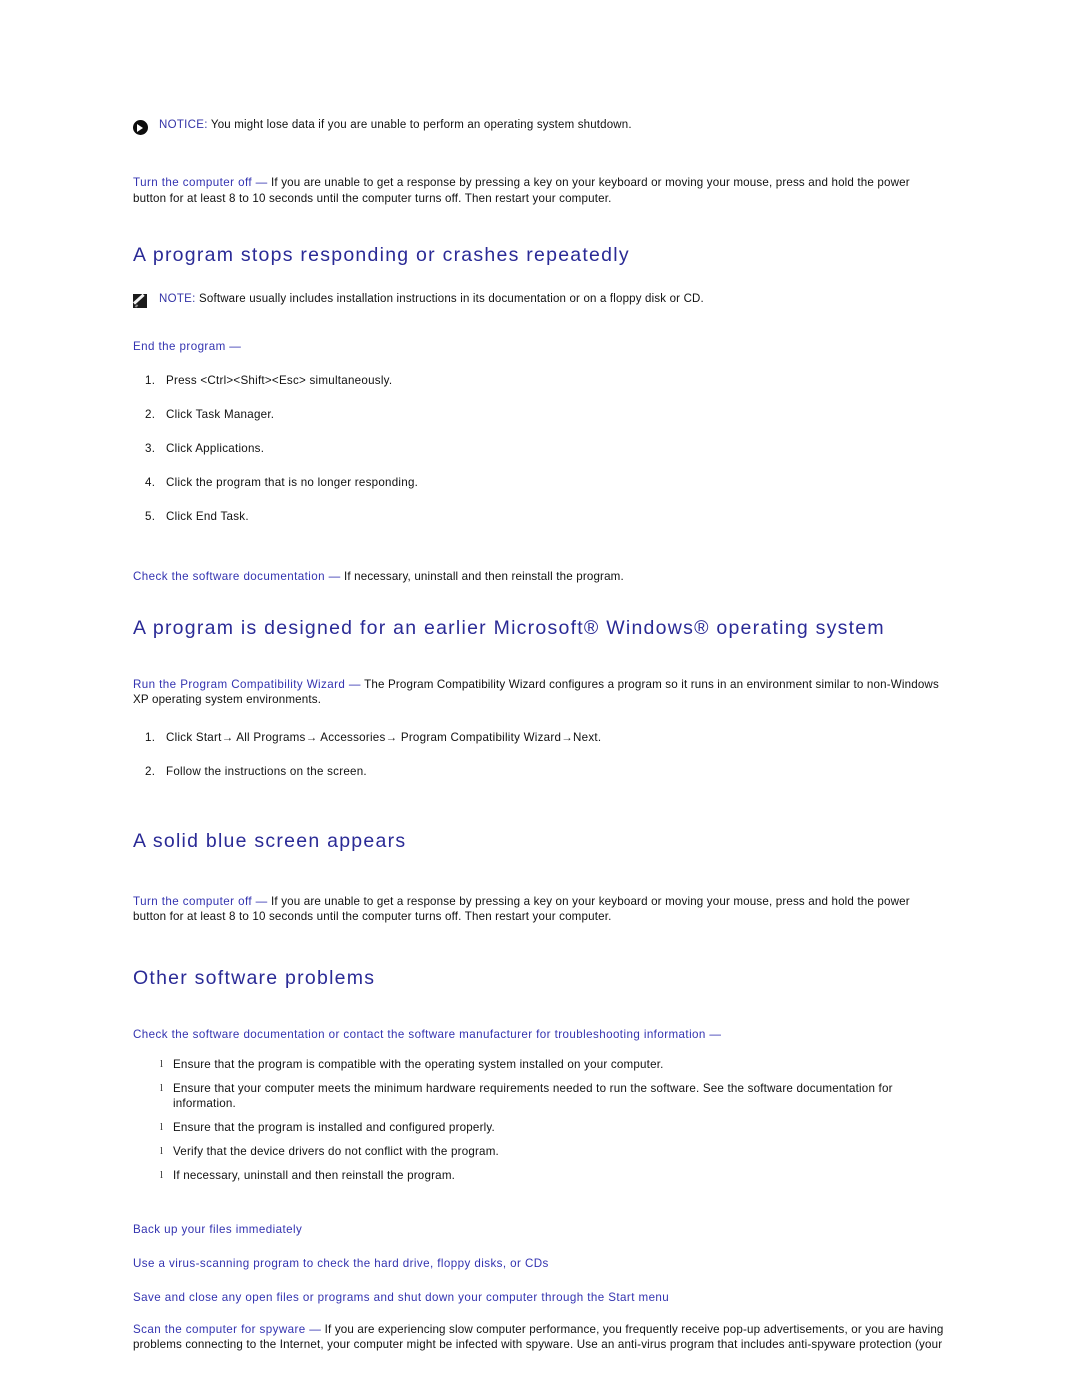 This screenshot has height=1397, width=1080. I want to click on step-text: Press <Ctrl><Shift><Esc> simultaneously., so click(279, 380).